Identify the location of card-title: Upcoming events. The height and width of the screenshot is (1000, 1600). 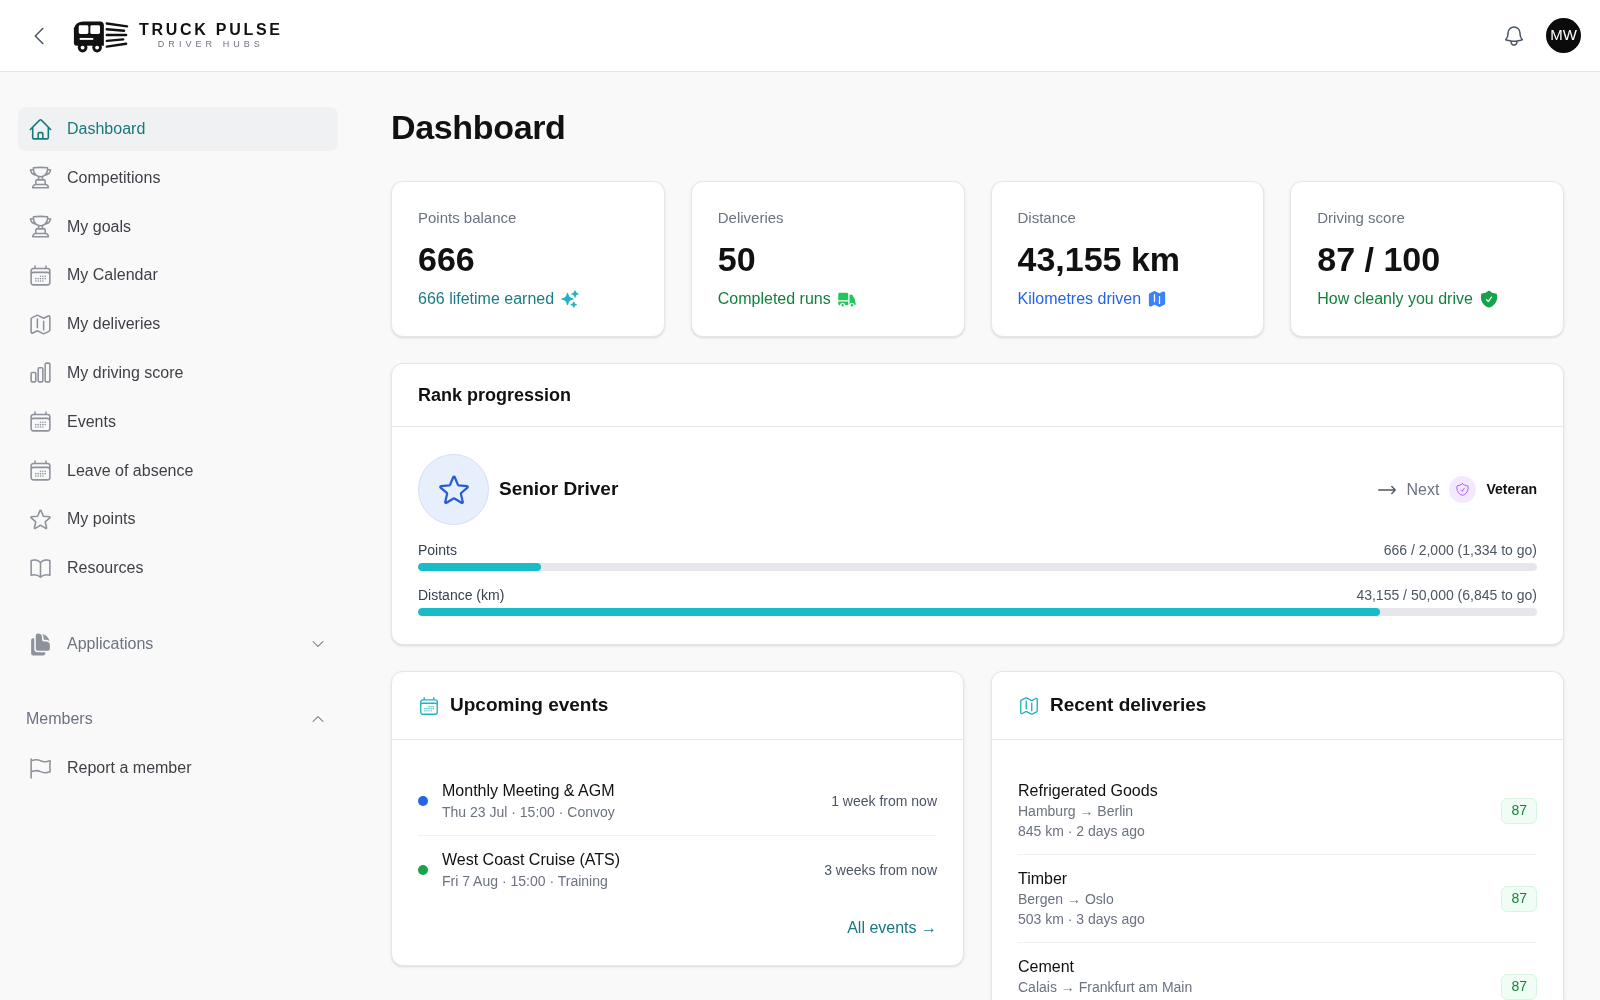
(529, 705).